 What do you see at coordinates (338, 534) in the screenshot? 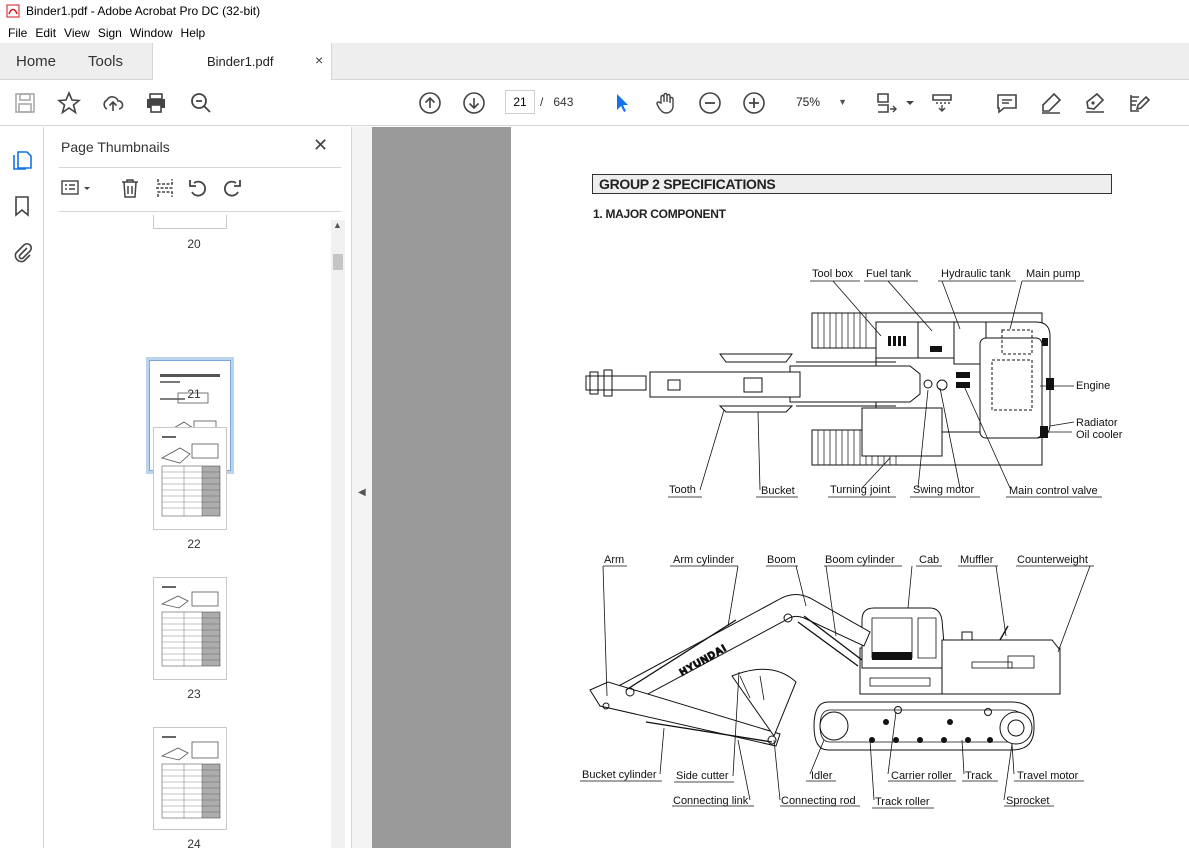
I see `thumbnail-scrollbar: ▲` at bounding box center [338, 534].